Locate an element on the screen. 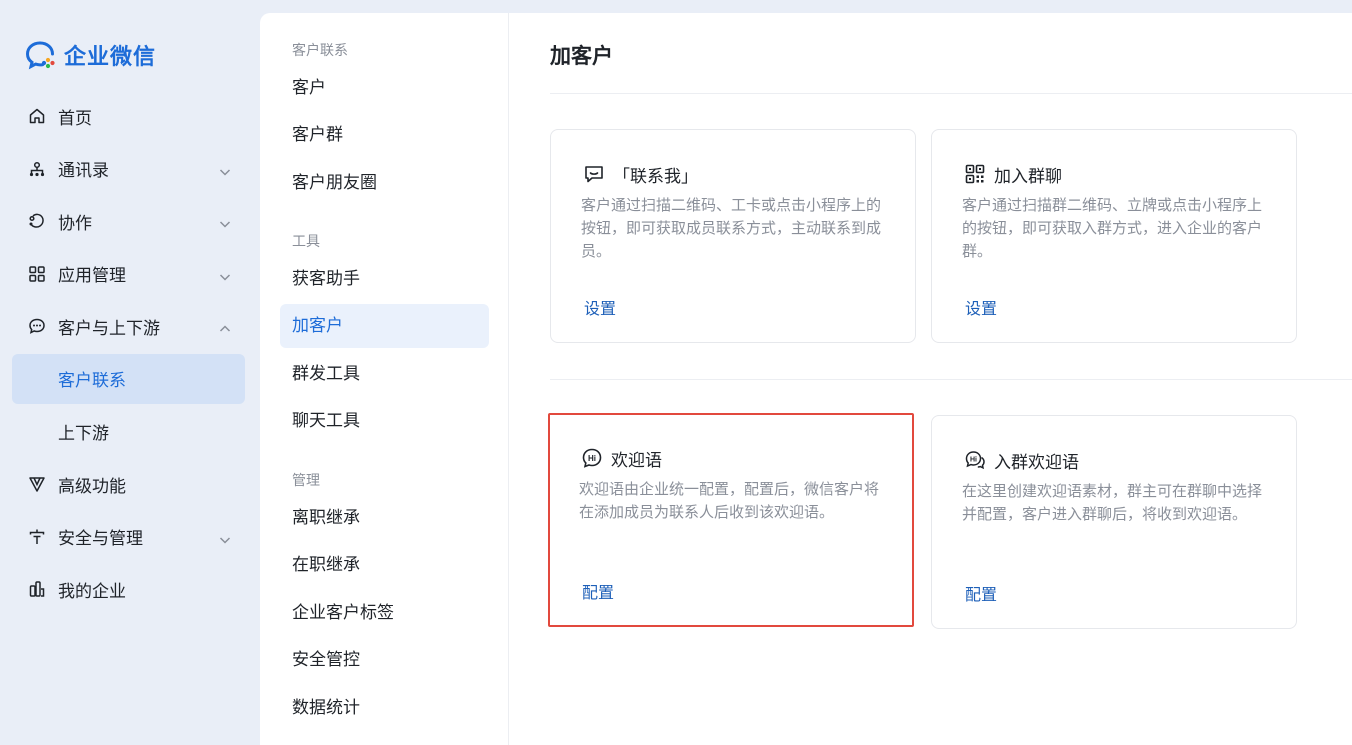  submenu-item-customer-groups: 客户群 is located at coordinates (384, 135).